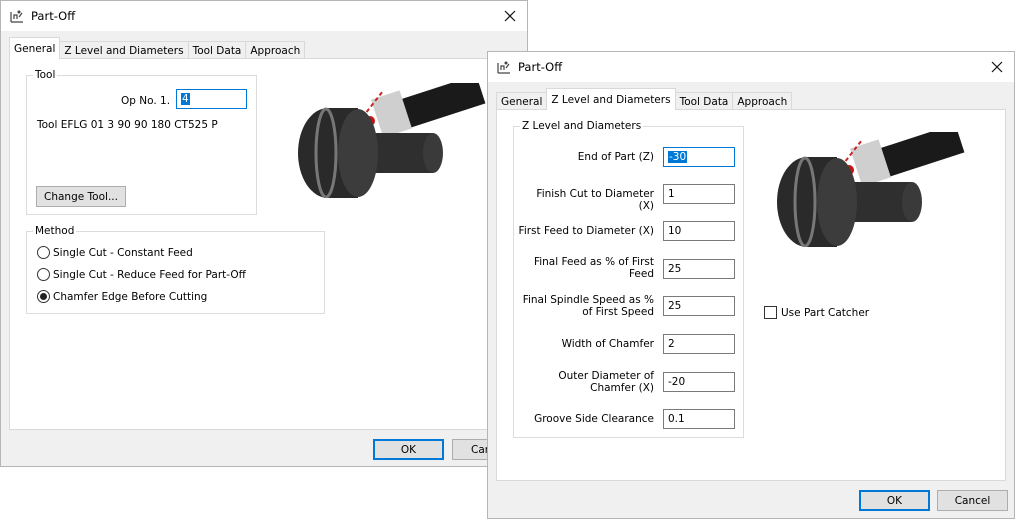 This screenshot has height=522, width=1024. I want to click on radio-label: Chamfer Edge Before Cutting, so click(130, 296).